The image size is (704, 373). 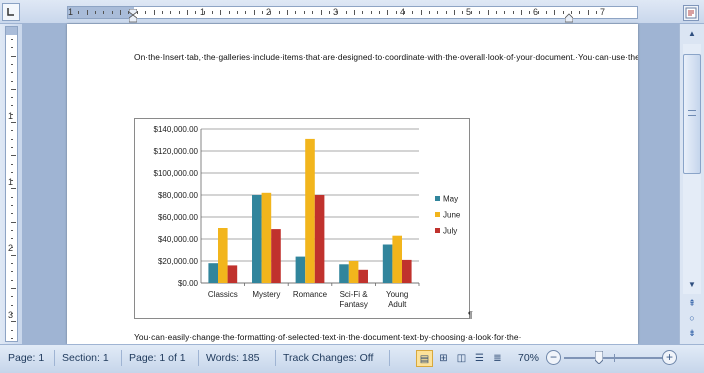 I want to click on outline-icon: ☰, so click(x=479, y=358).